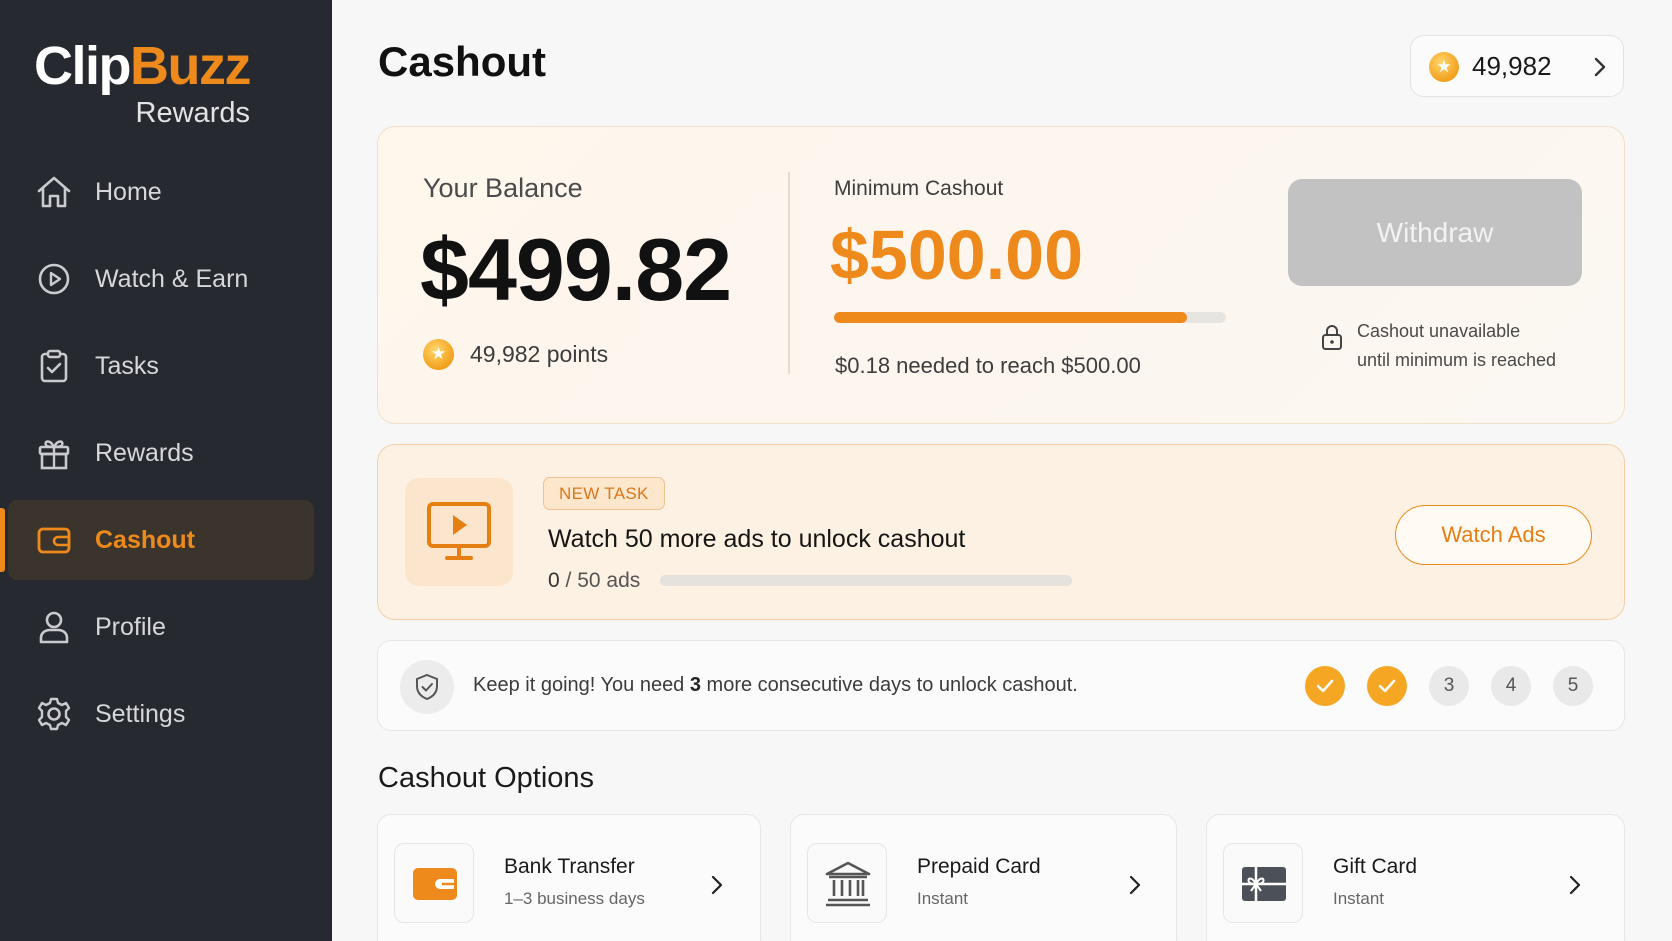 The height and width of the screenshot is (941, 1672). I want to click on cashout-progress-bar, so click(1030, 317).